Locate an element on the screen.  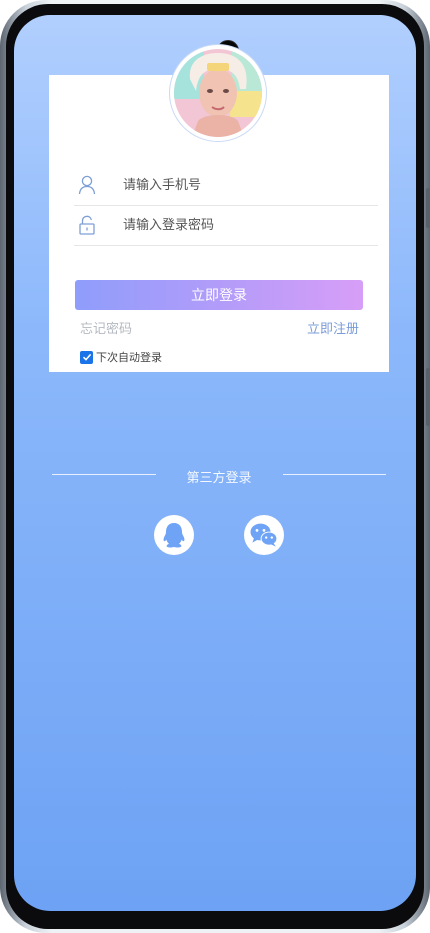
password-field-row is located at coordinates (226, 225).